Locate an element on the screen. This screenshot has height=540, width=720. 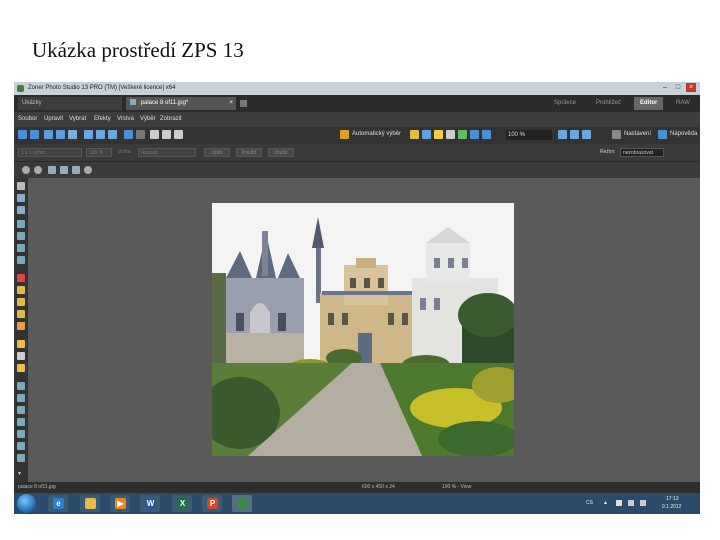
color-icon is located at coordinates (426, 134).